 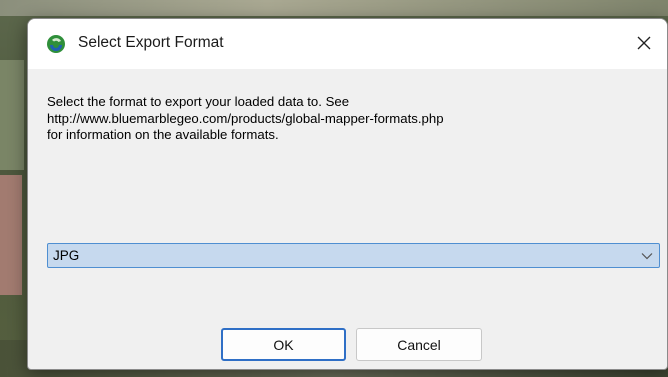 What do you see at coordinates (56, 44) in the screenshot?
I see `global-mapper-app-icon` at bounding box center [56, 44].